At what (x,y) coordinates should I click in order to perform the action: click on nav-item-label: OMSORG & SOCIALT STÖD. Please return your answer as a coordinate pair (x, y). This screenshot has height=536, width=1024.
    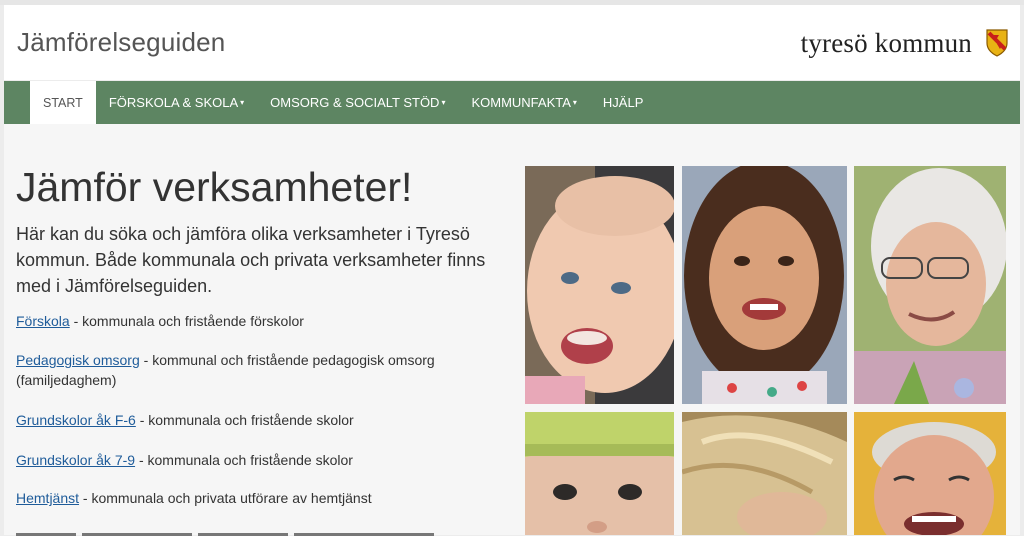
    Looking at the image, I should click on (355, 102).